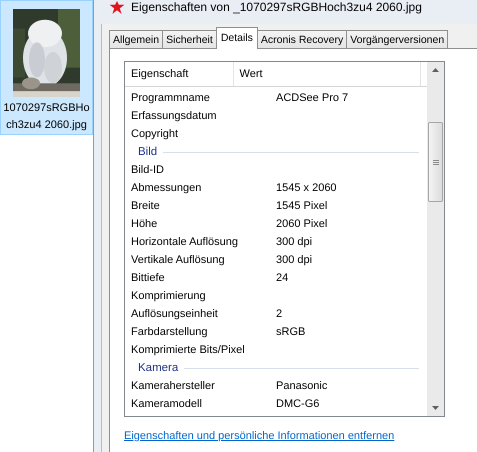 The width and height of the screenshot is (477, 452). Describe the element at coordinates (237, 38) in the screenshot. I see `tab: Details` at that location.